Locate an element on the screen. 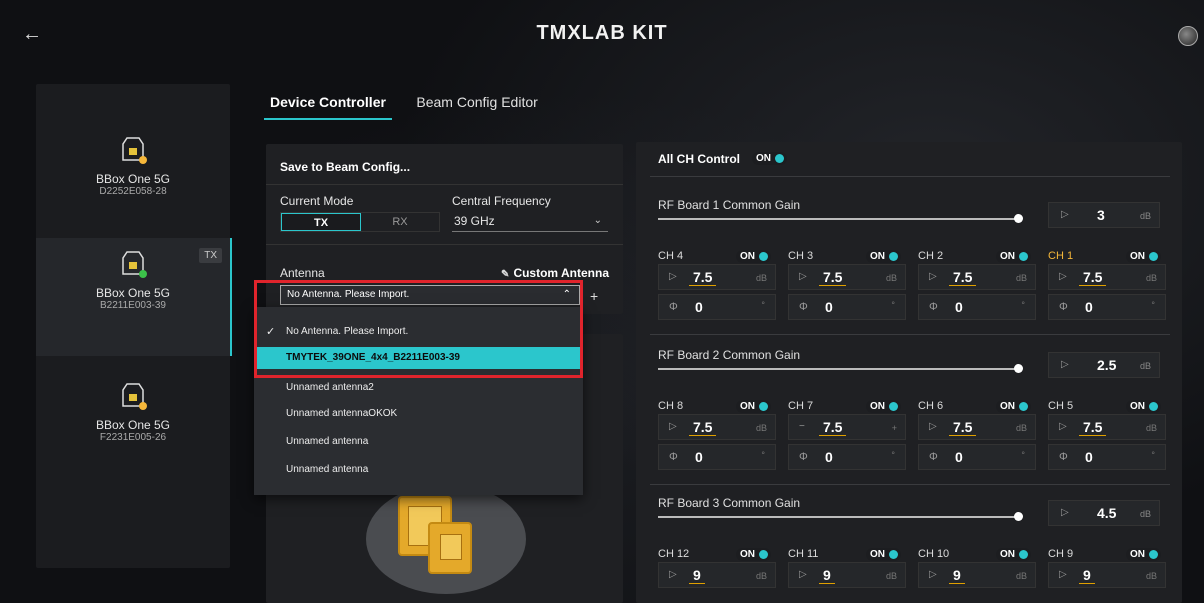 Image resolution: width=1204 pixels, height=603 pixels. channel-gain-unit: + is located at coordinates (894, 428).